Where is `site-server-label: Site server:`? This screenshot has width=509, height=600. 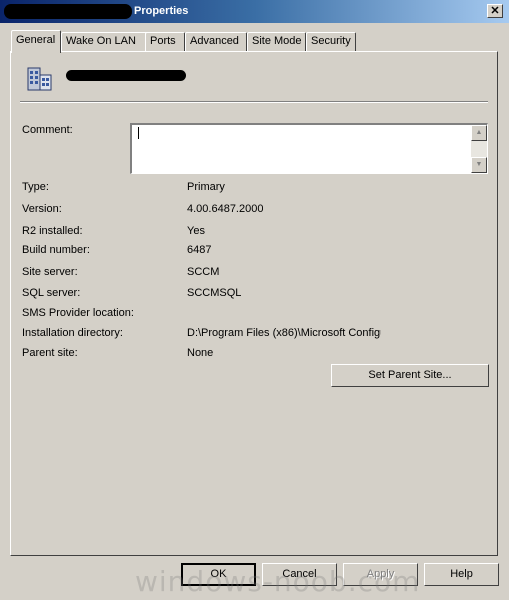
site-server-label: Site server: is located at coordinates (50, 272).